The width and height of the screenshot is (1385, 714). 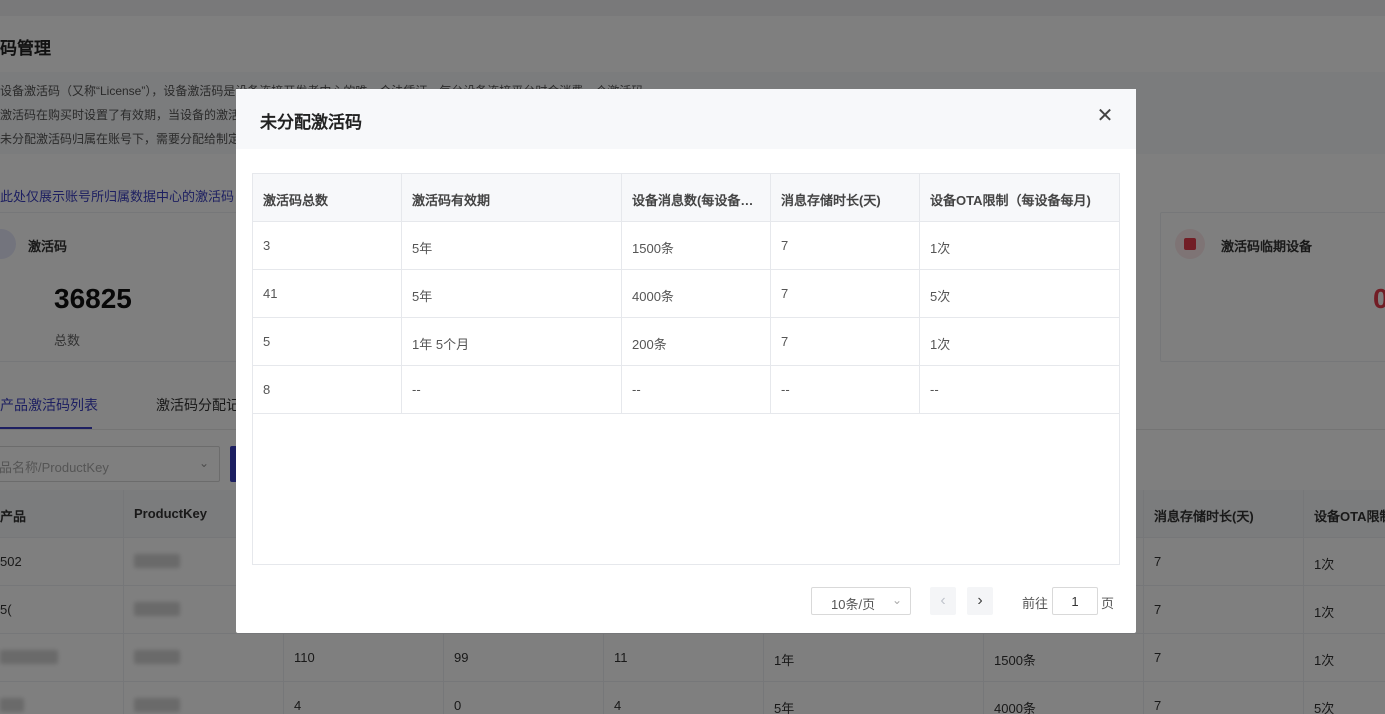 What do you see at coordinates (696, 200) in the screenshot?
I see `column-header: 设备消息数(每设备每日)` at bounding box center [696, 200].